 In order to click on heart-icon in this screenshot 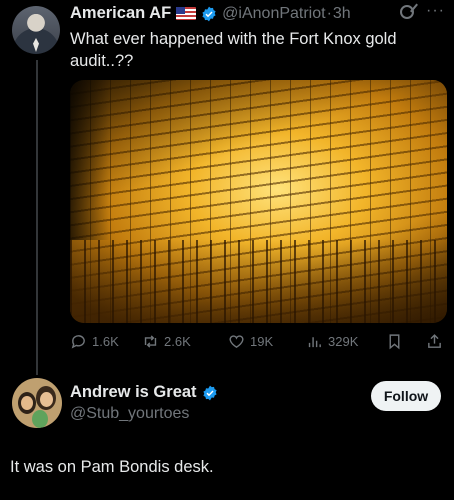, I will do `click(236, 342)`.